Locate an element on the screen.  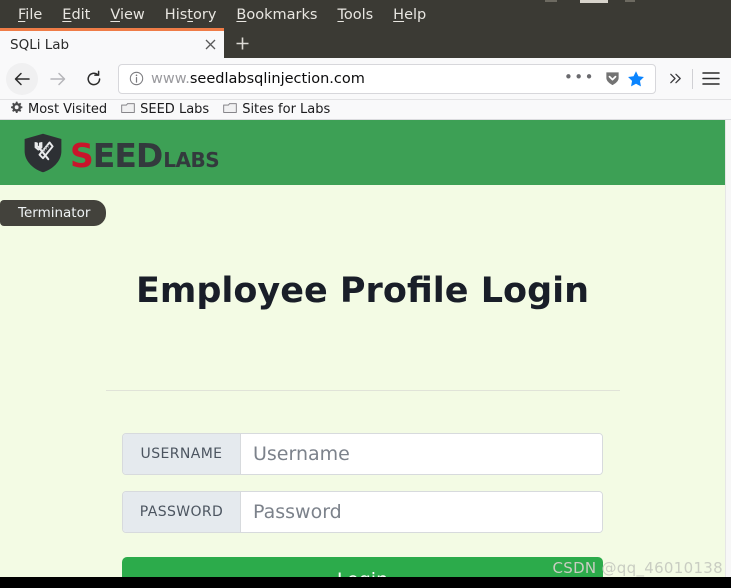
logo-letter-s: S is located at coordinates (82, 155).